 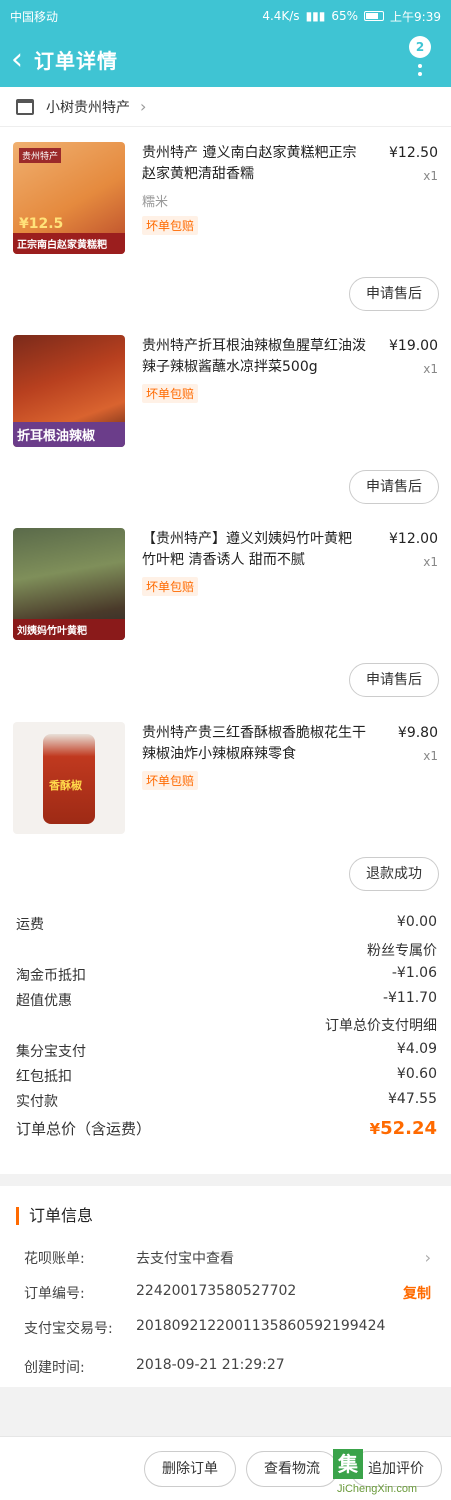 What do you see at coordinates (40, 155) in the screenshot?
I see `thumb-label: 贵州特产` at bounding box center [40, 155].